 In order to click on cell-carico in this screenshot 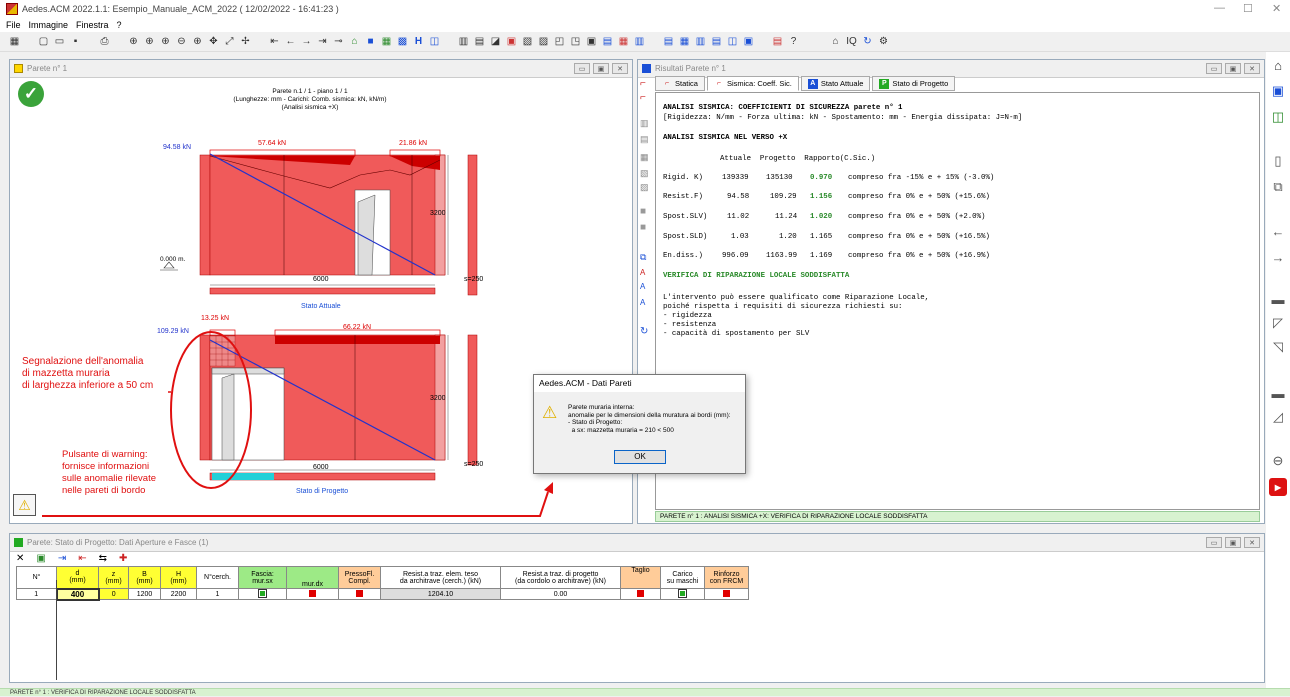, I will do `click(682, 594)`.